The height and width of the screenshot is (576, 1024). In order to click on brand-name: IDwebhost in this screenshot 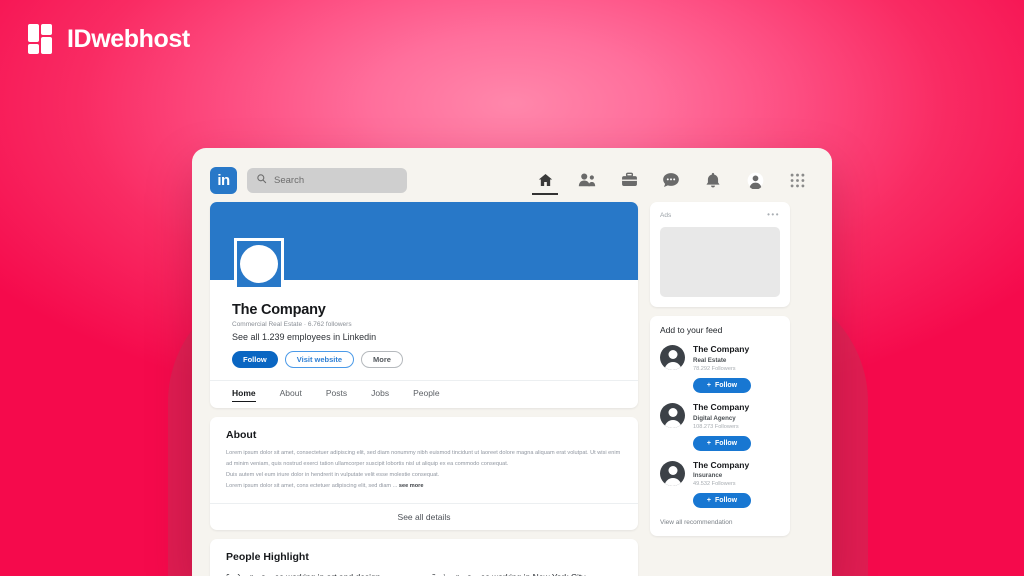, I will do `click(128, 38)`.